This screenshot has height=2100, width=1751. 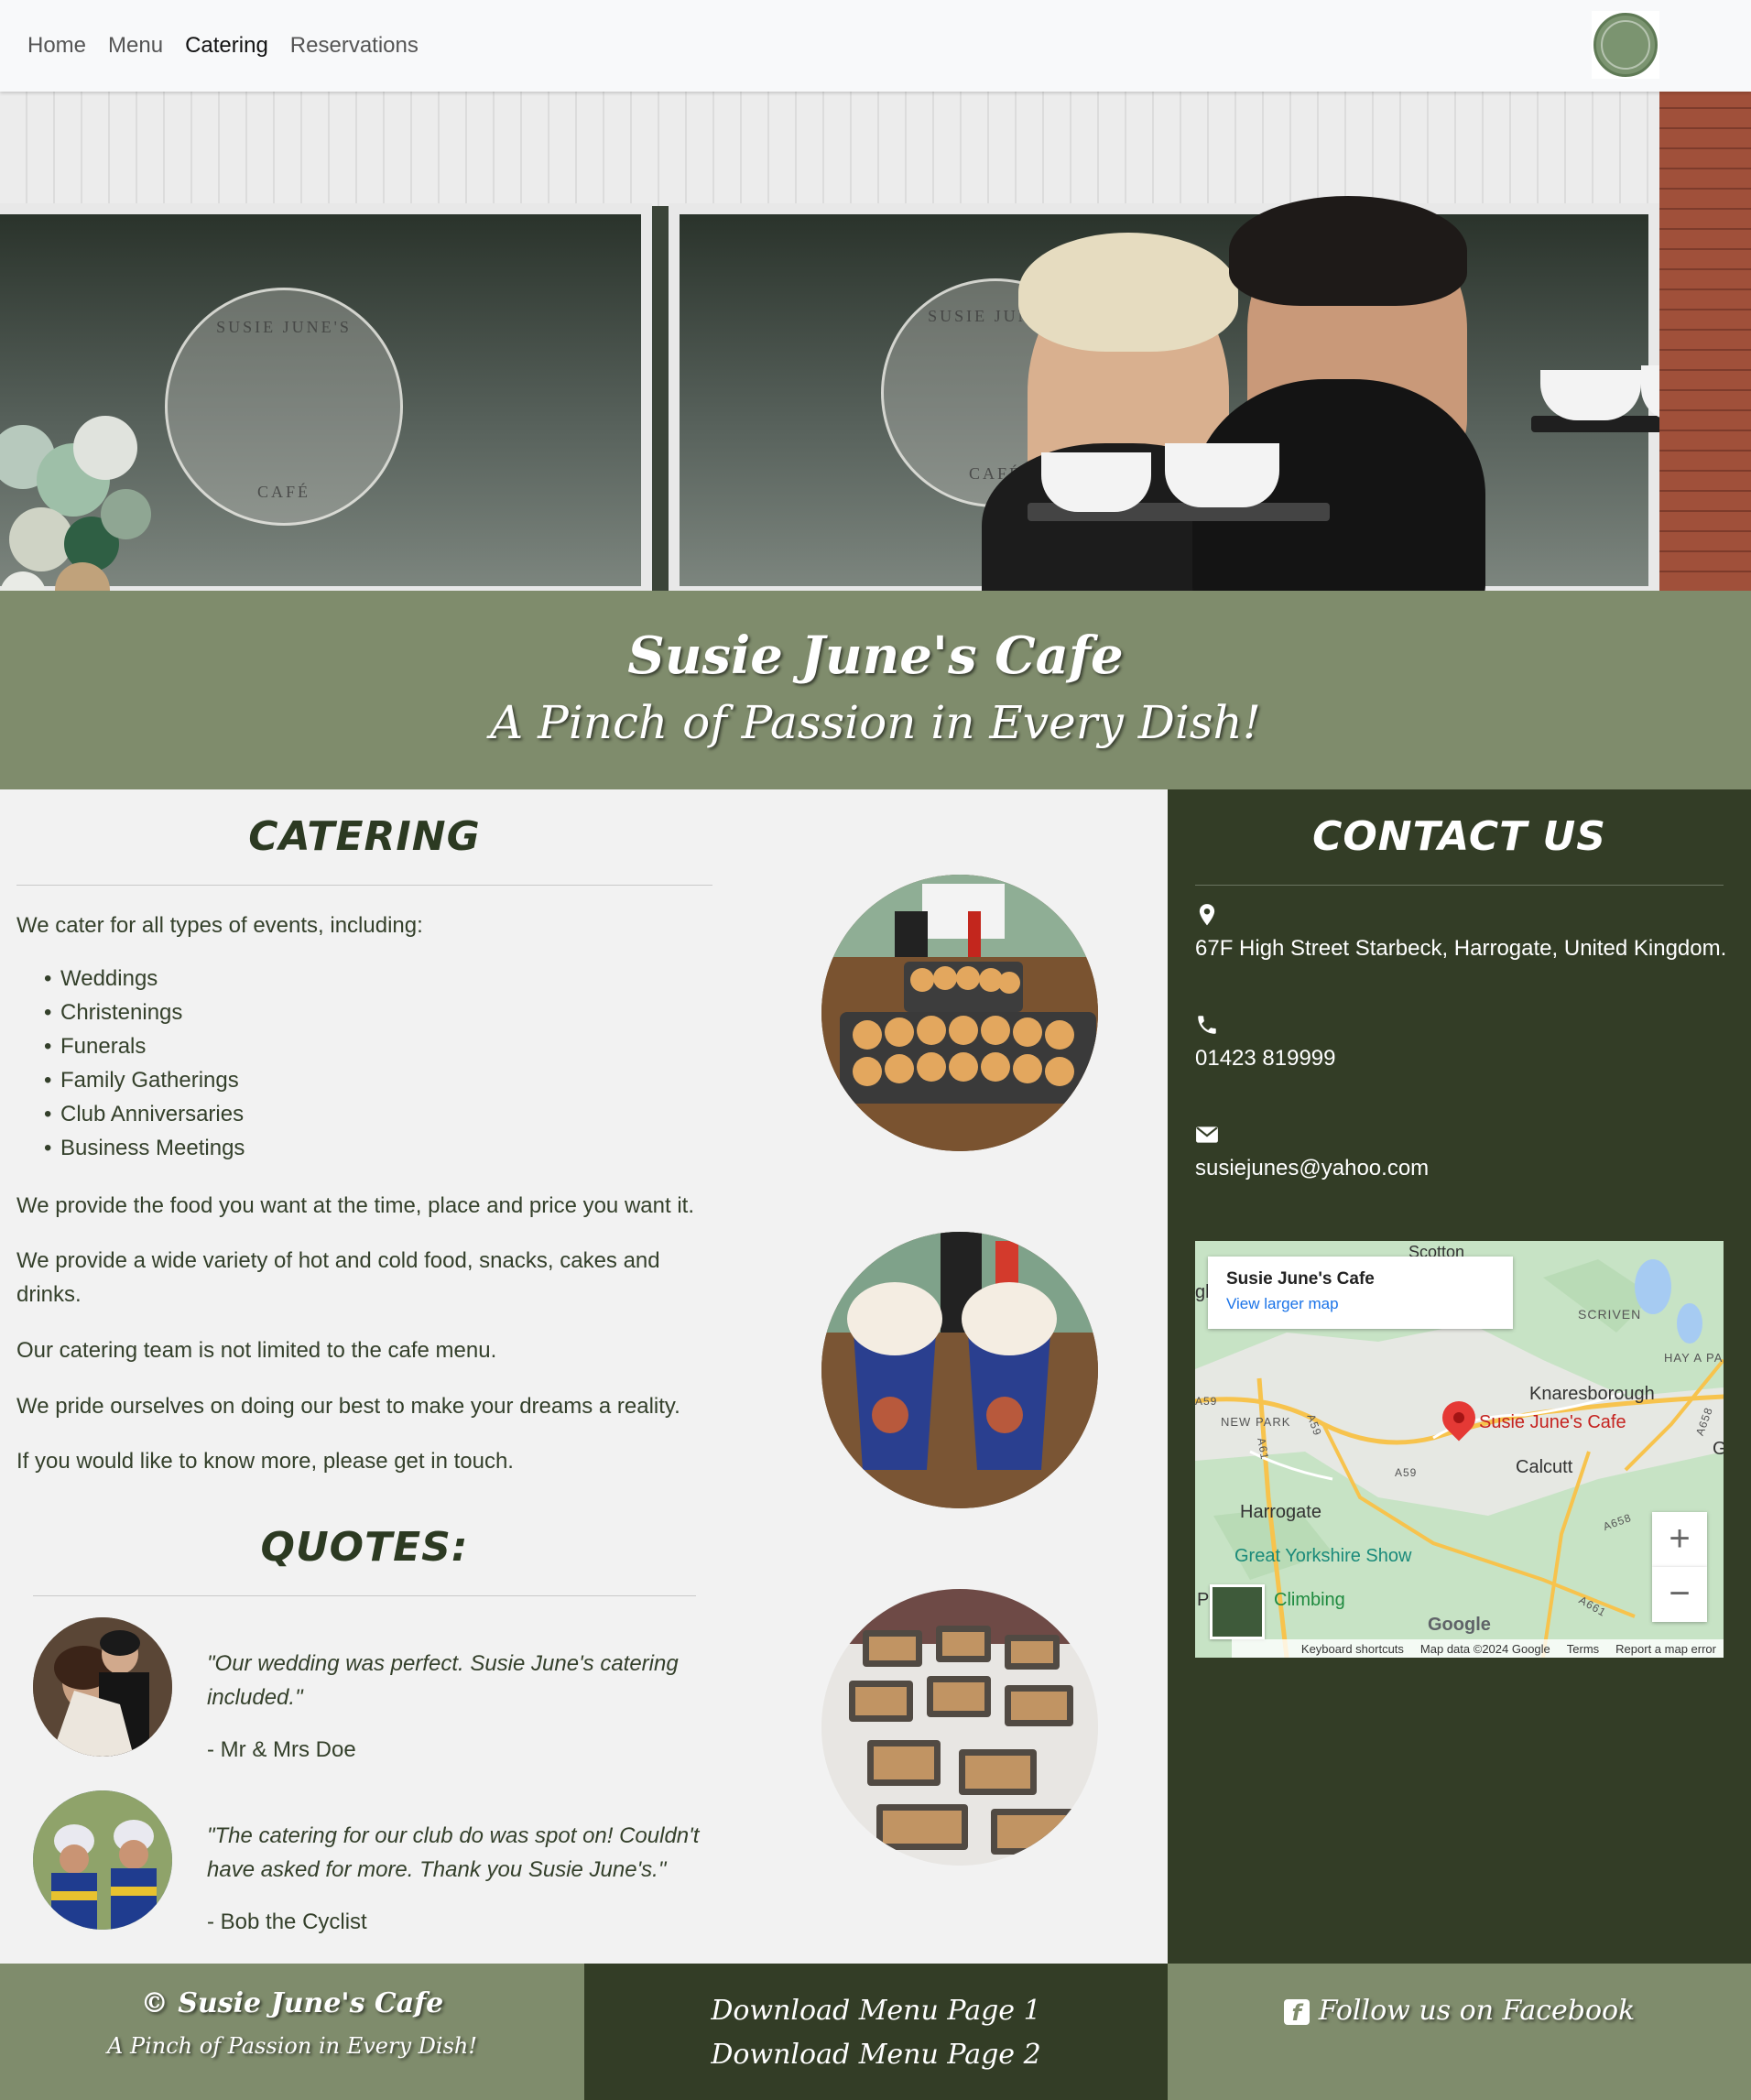 I want to click on quote-author: - Mr & Mrs Doe, so click(x=281, y=1750).